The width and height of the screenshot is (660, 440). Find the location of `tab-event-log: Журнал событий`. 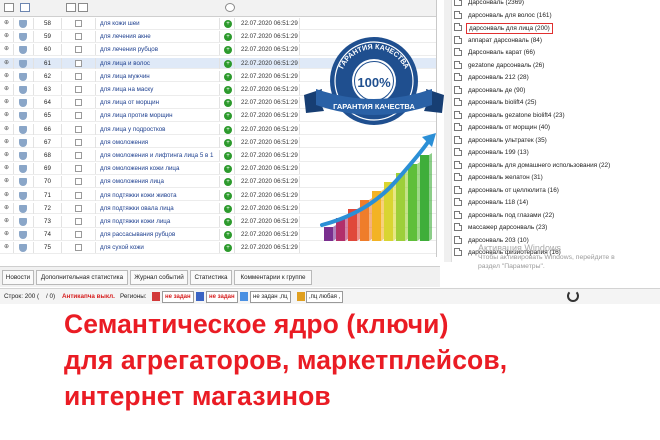

tab-event-log: Журнал событий is located at coordinates (159, 277).